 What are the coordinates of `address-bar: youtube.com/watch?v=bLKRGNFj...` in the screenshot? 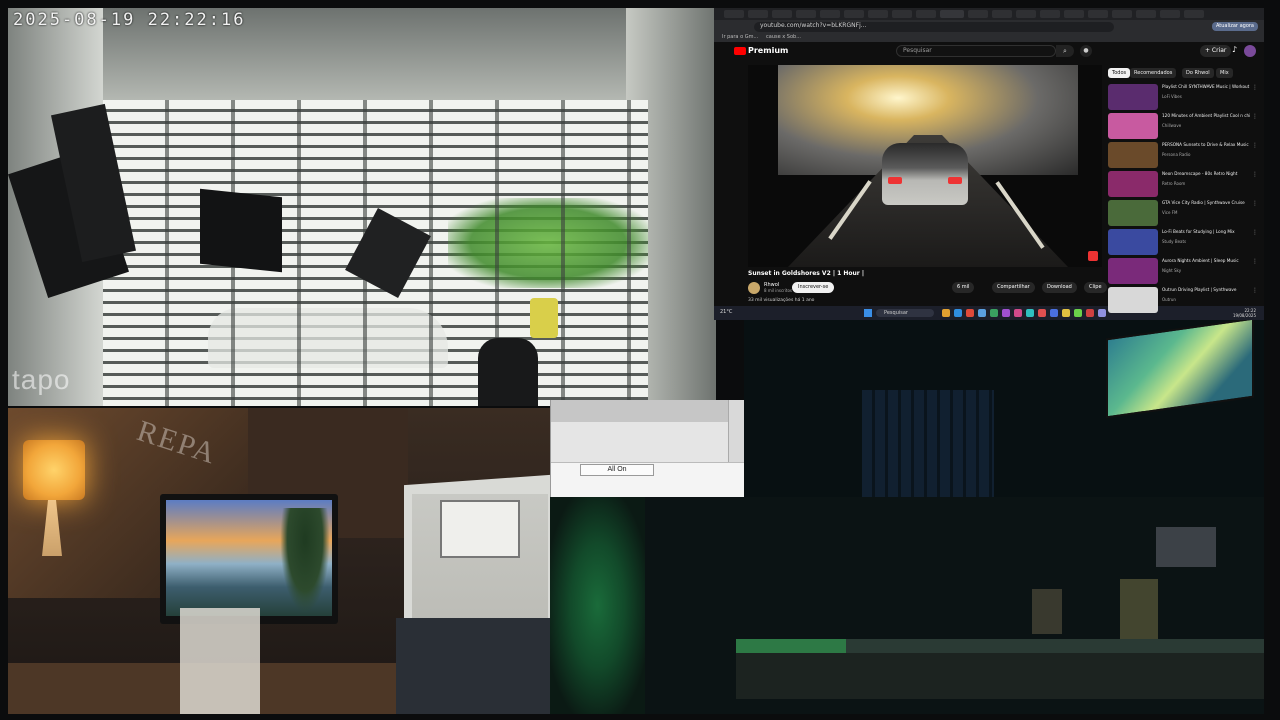 It's located at (934, 27).